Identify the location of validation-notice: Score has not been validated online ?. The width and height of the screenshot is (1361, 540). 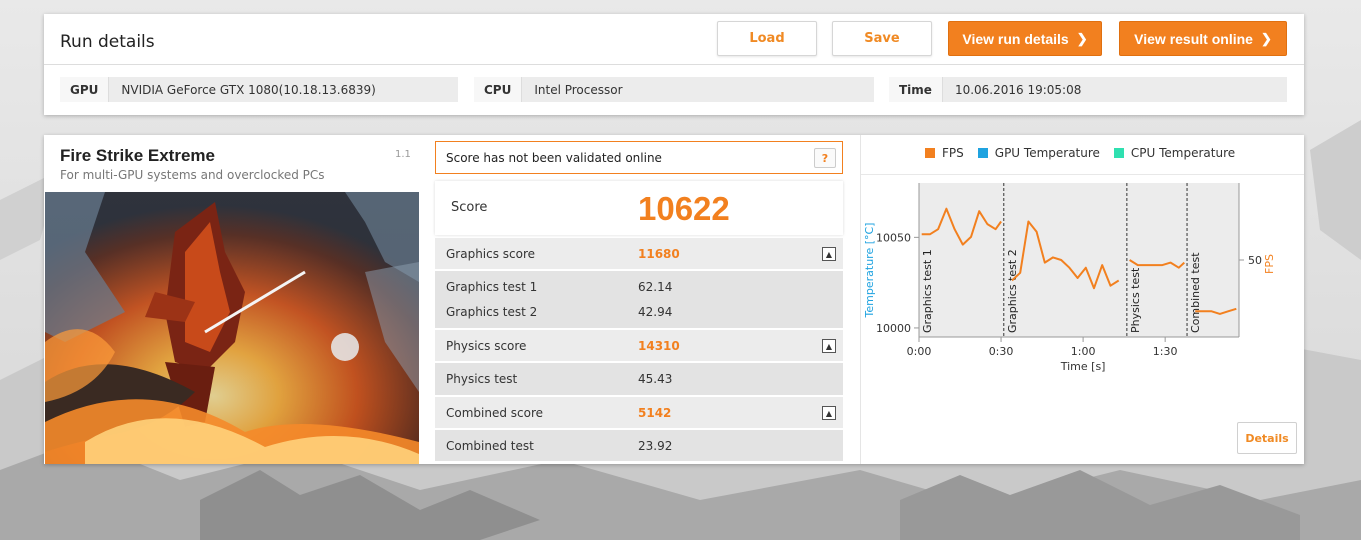
(639, 157).